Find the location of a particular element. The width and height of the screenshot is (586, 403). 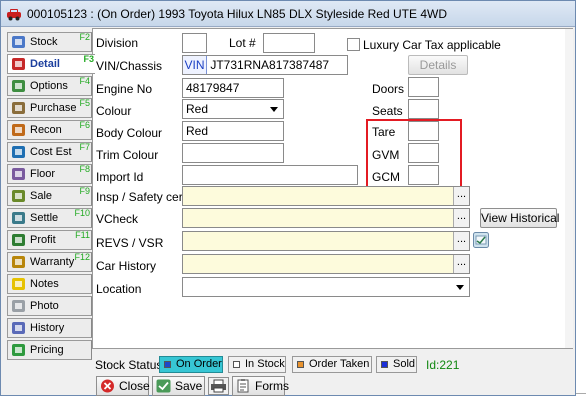

details-button: Details is located at coordinates (438, 65).